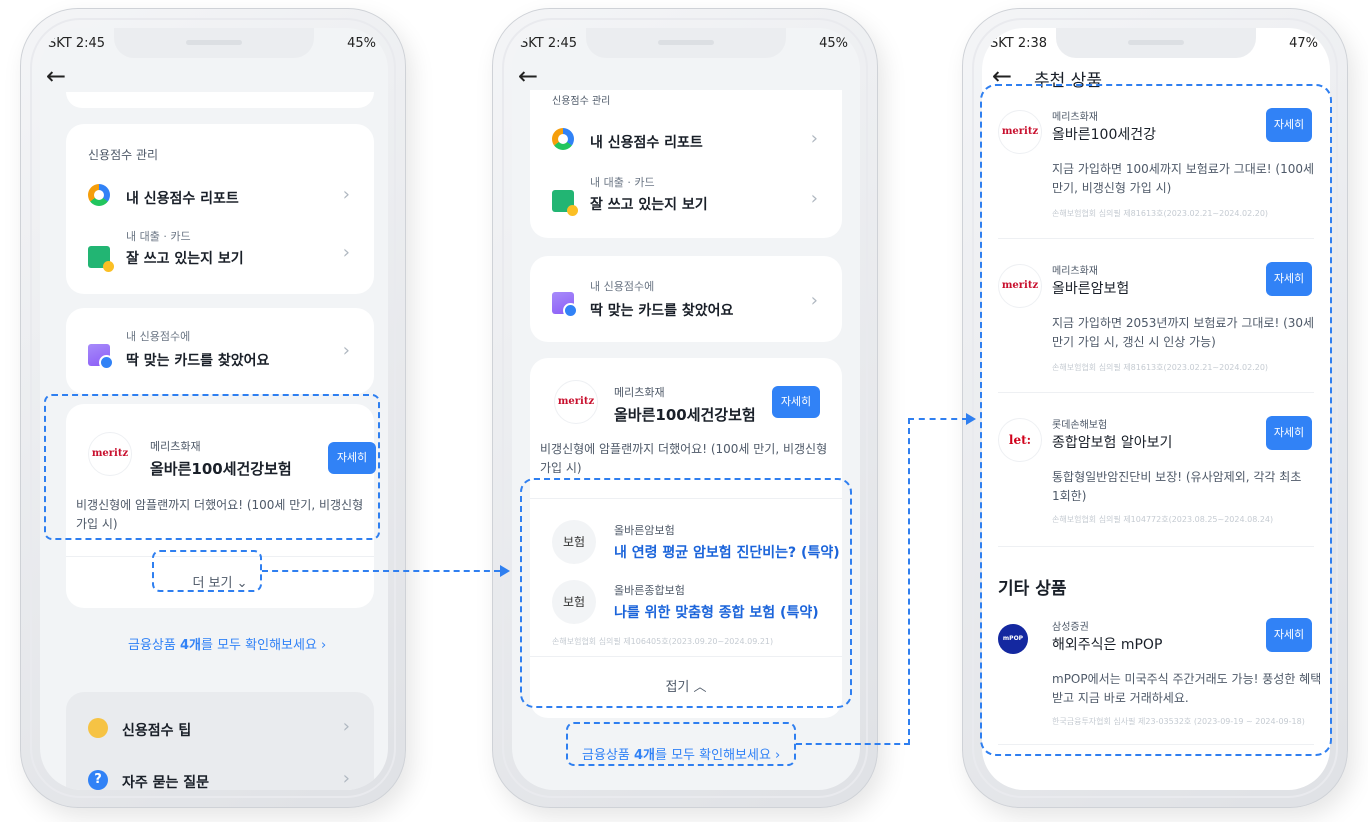  I want to click on help-section: 신용점수 팁 › ? 자주 묻는 질문 ›, so click(220, 741).